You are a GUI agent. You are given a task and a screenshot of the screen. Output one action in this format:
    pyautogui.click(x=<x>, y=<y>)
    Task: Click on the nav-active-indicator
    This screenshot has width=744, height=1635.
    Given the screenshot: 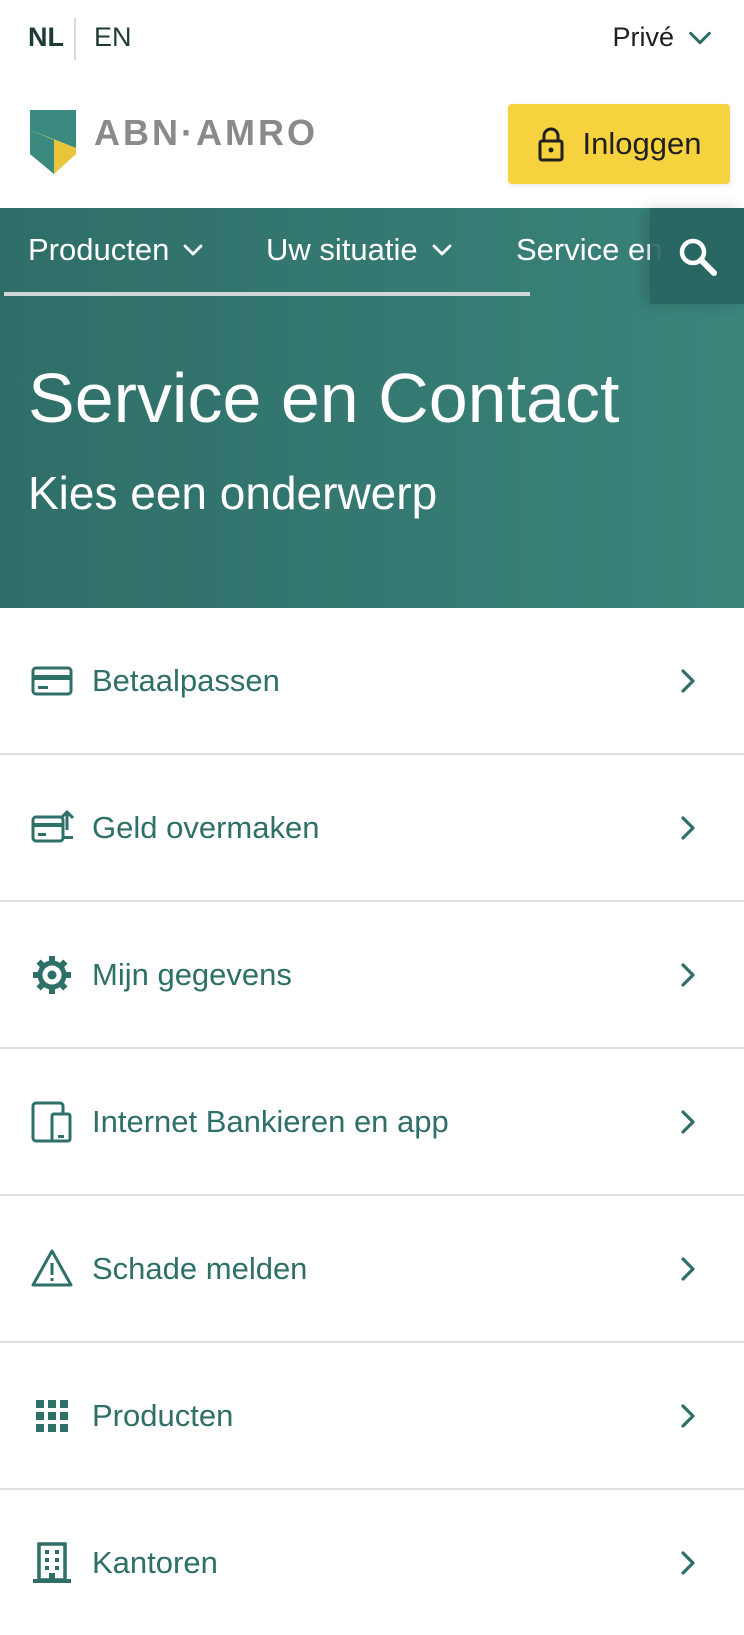 What is the action you would take?
    pyautogui.click(x=267, y=294)
    